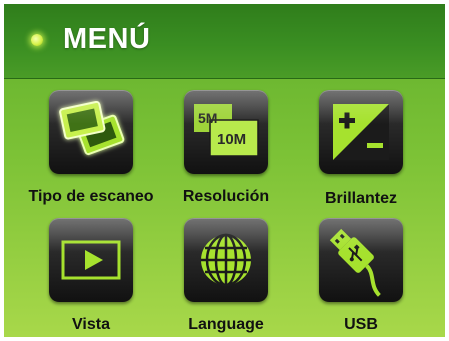 The height and width of the screenshot is (341, 449). Describe the element at coordinates (91, 196) in the screenshot. I see `menu-item-label: Tipo de escaneo` at that location.